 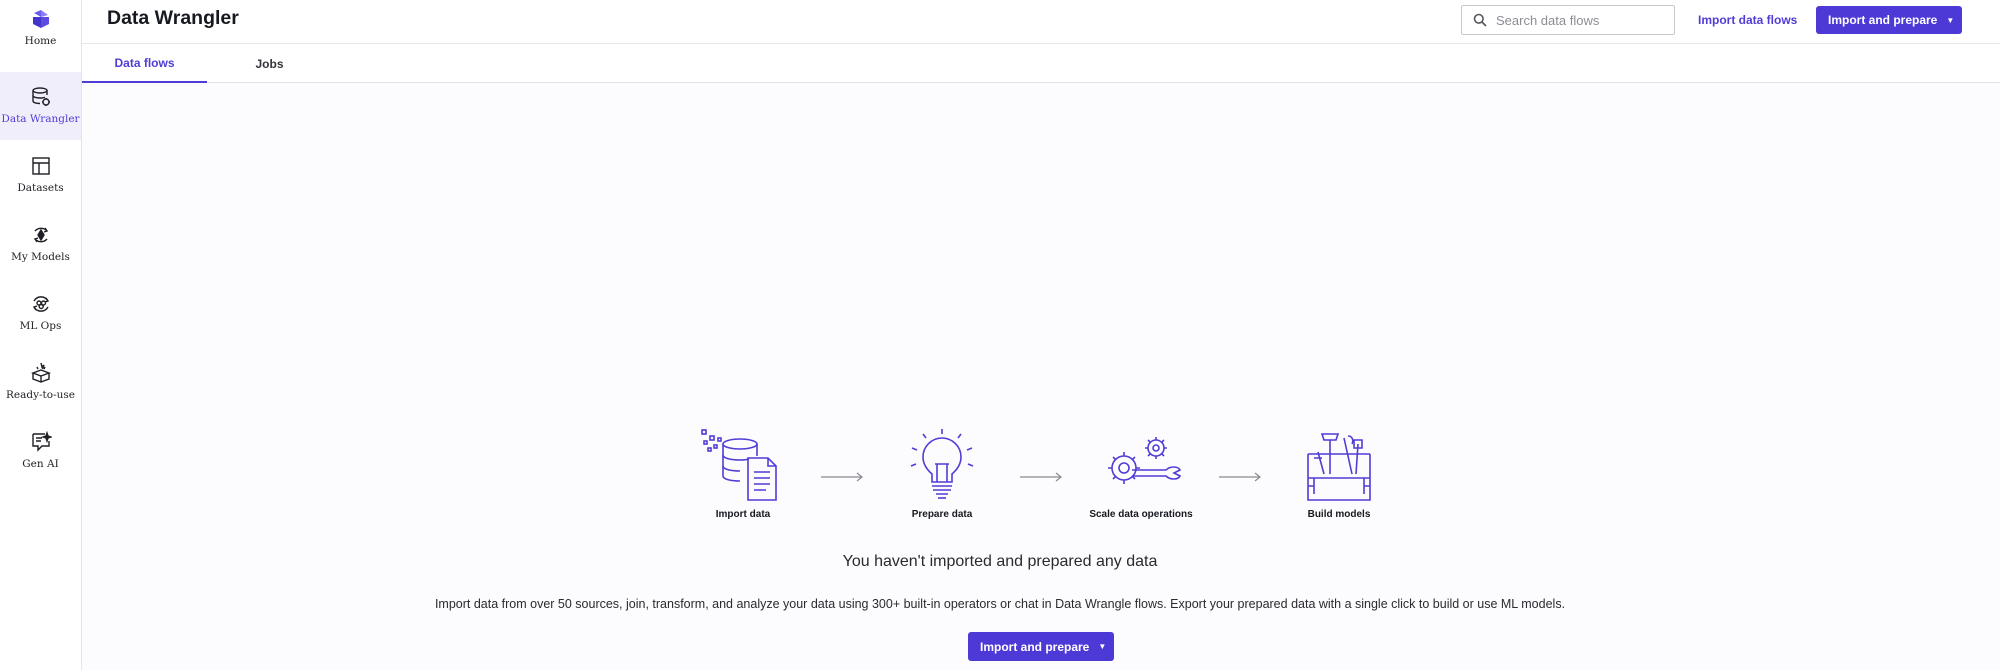 I want to click on step-import-data: Import data, so click(x=743, y=474).